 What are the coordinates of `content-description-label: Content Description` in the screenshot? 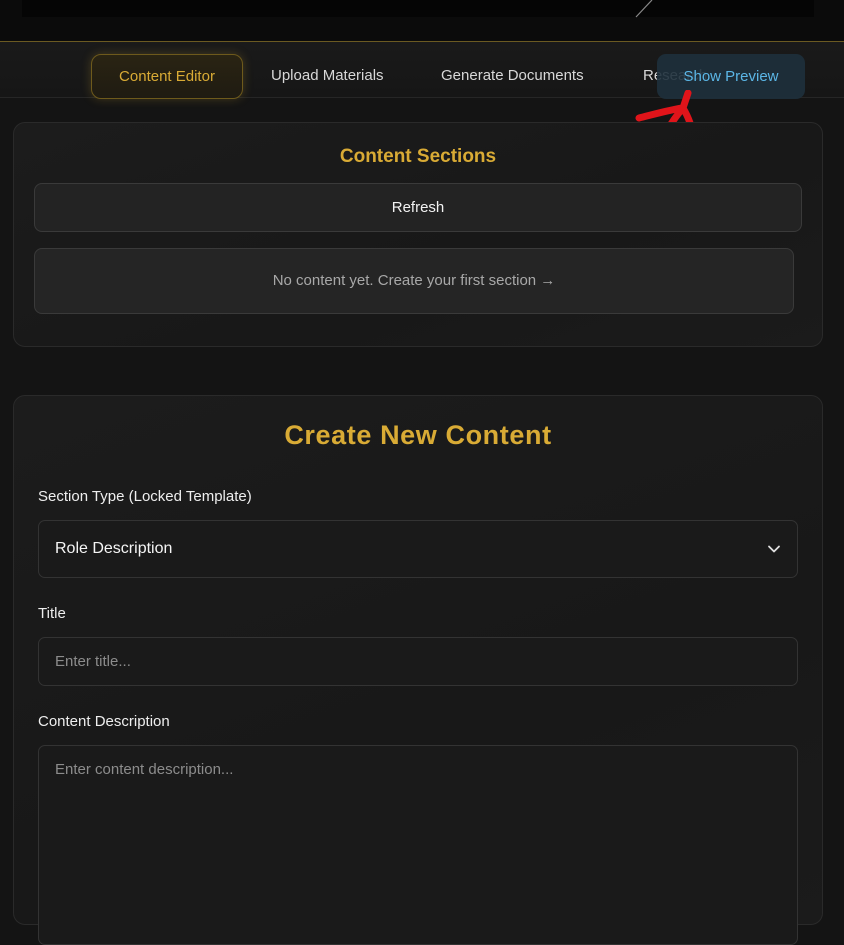 It's located at (104, 721).